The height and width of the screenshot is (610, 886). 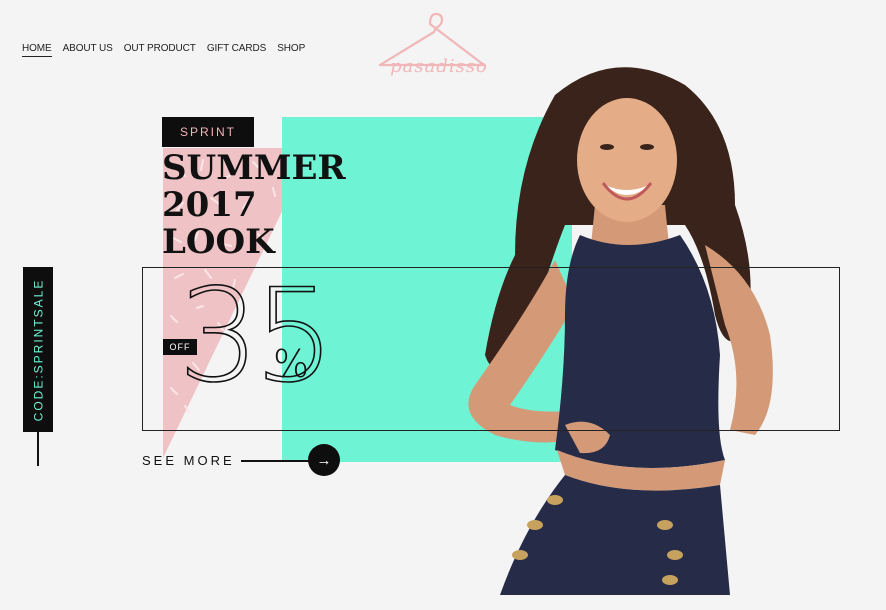 I want to click on see-more-button: →, so click(x=324, y=460).